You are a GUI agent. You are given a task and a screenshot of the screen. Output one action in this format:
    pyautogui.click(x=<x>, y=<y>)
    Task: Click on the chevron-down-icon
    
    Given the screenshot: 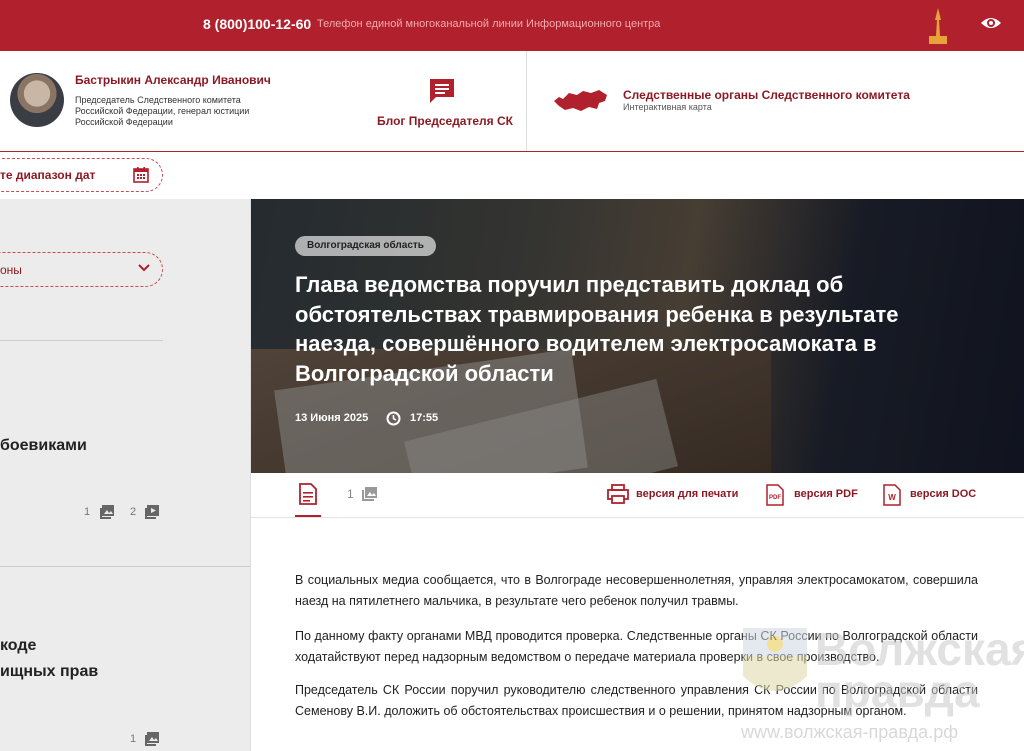 What is the action you would take?
    pyautogui.click(x=144, y=268)
    